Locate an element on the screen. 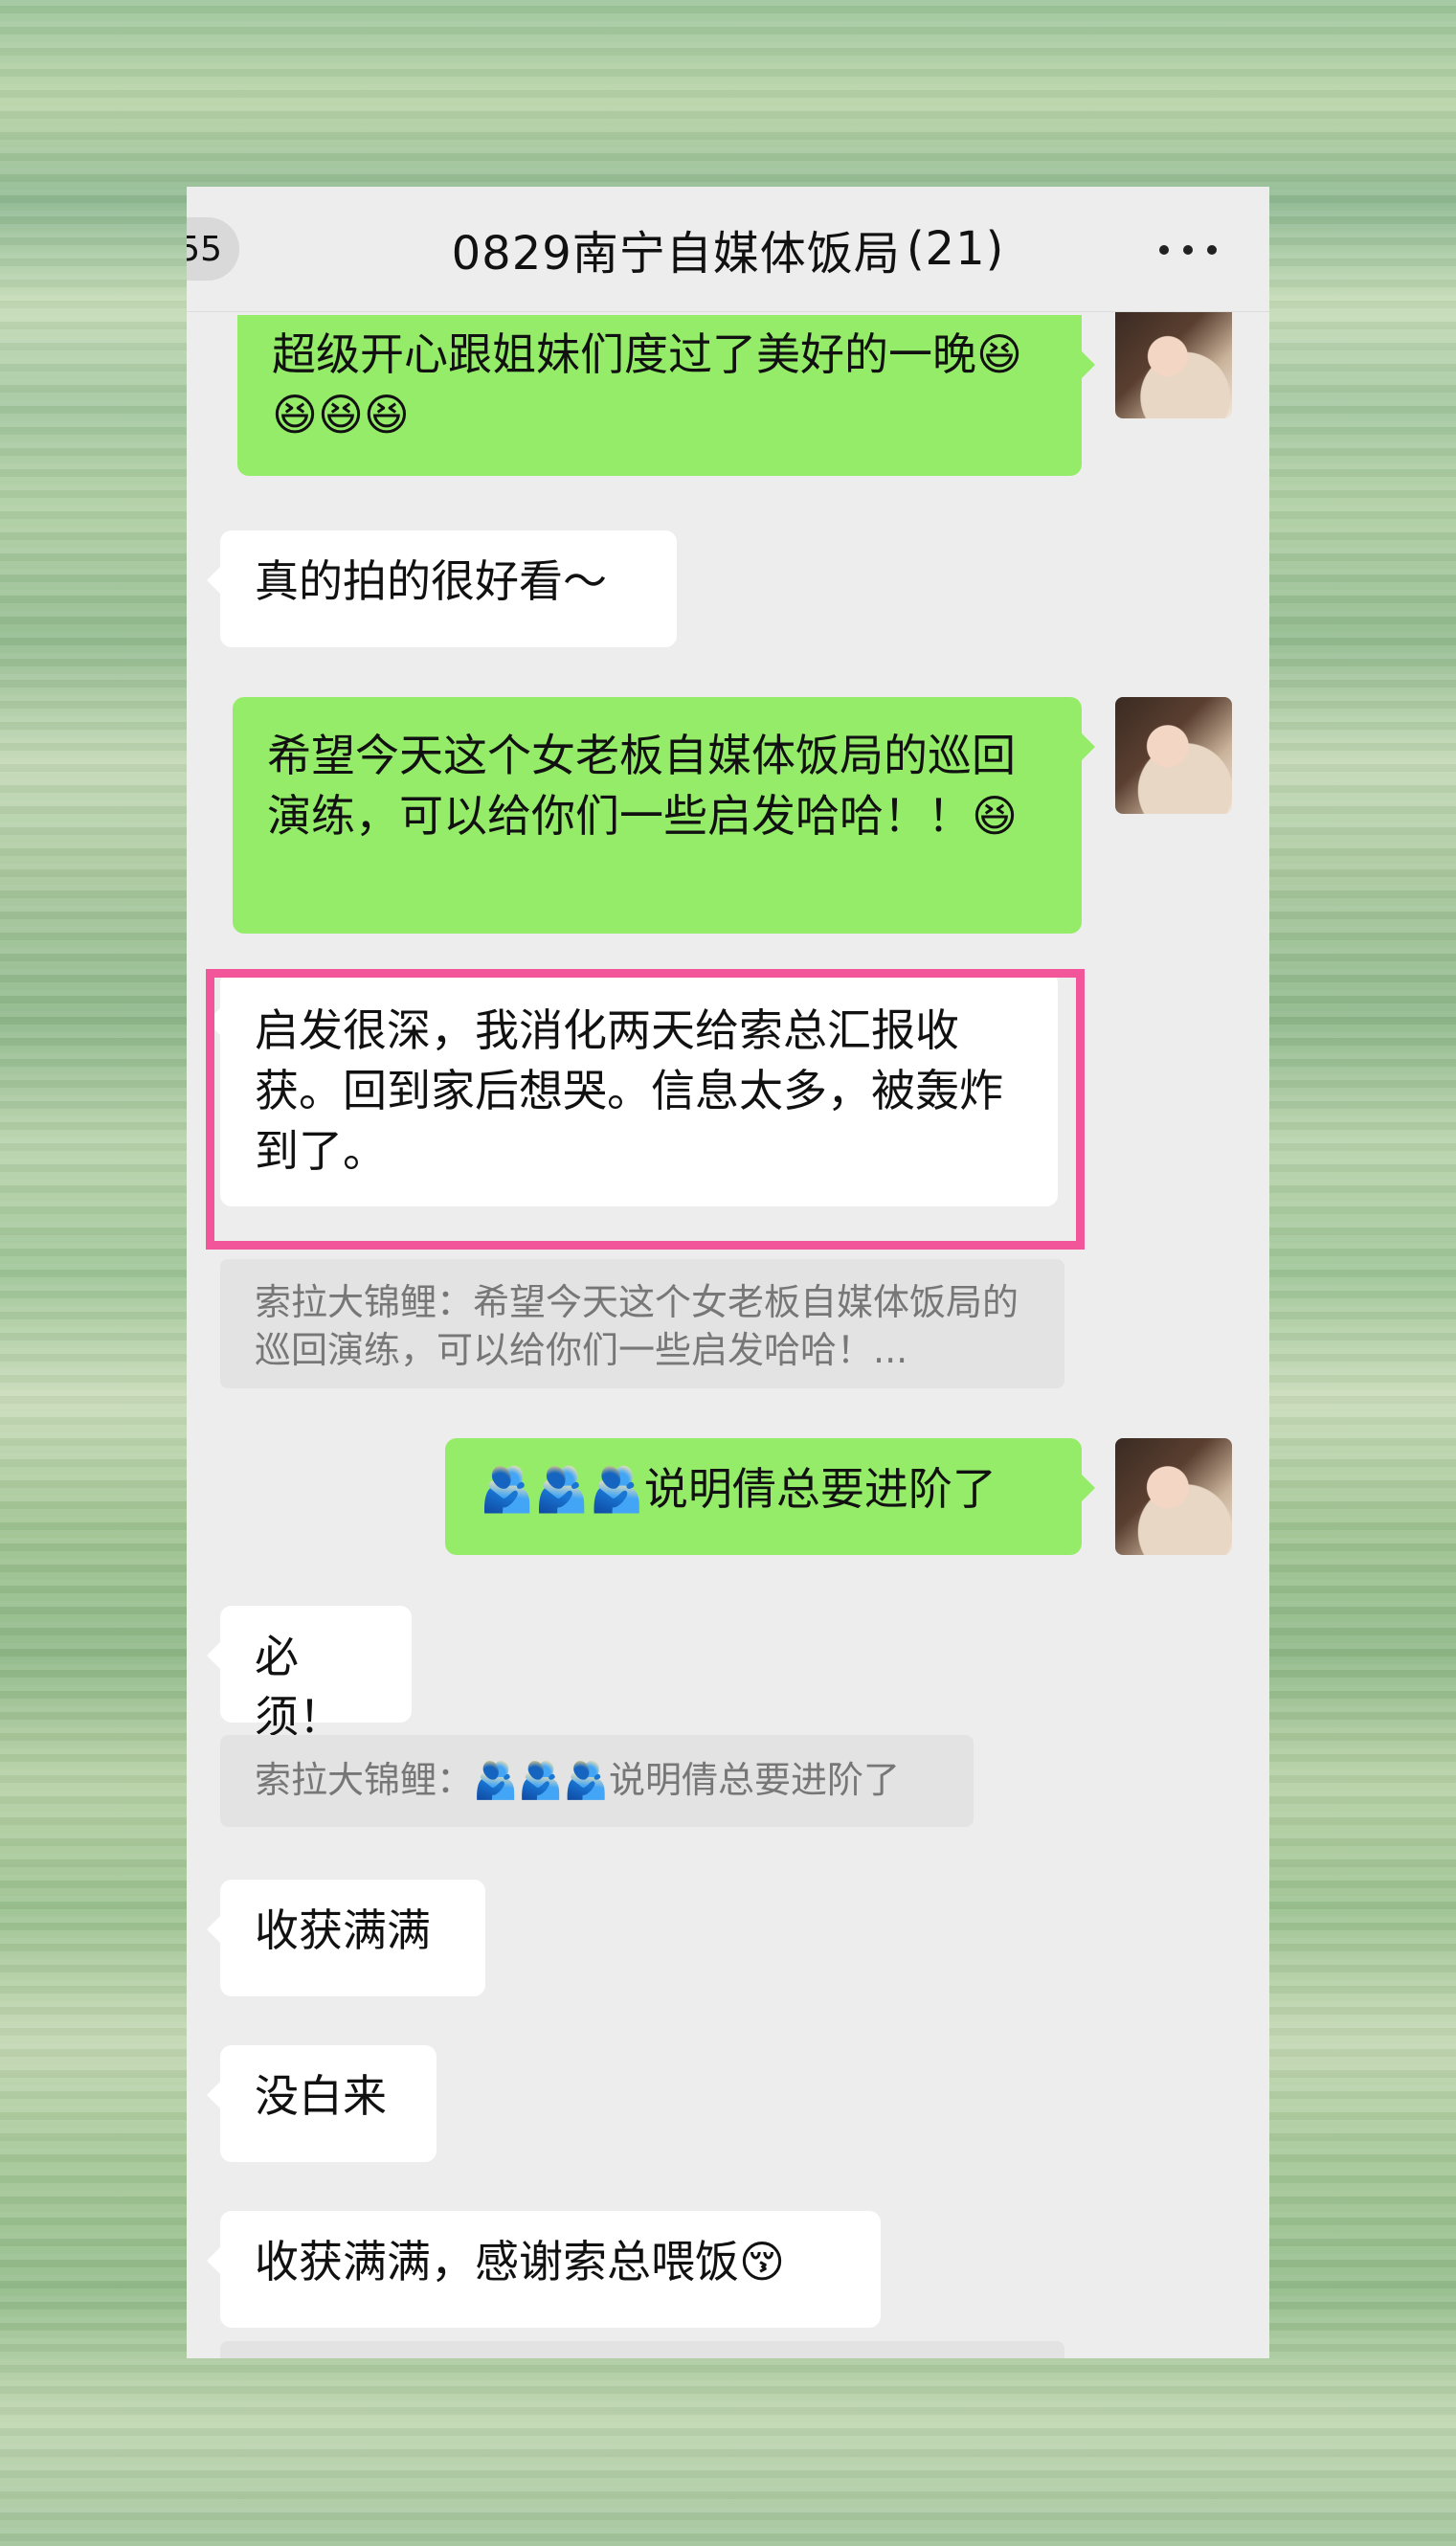 Image resolution: width=1456 pixels, height=2546 pixels. quoted-reply: 索拉大锦鲤：🫂🫂🫂说明倩总要进阶了 is located at coordinates (597, 1781).